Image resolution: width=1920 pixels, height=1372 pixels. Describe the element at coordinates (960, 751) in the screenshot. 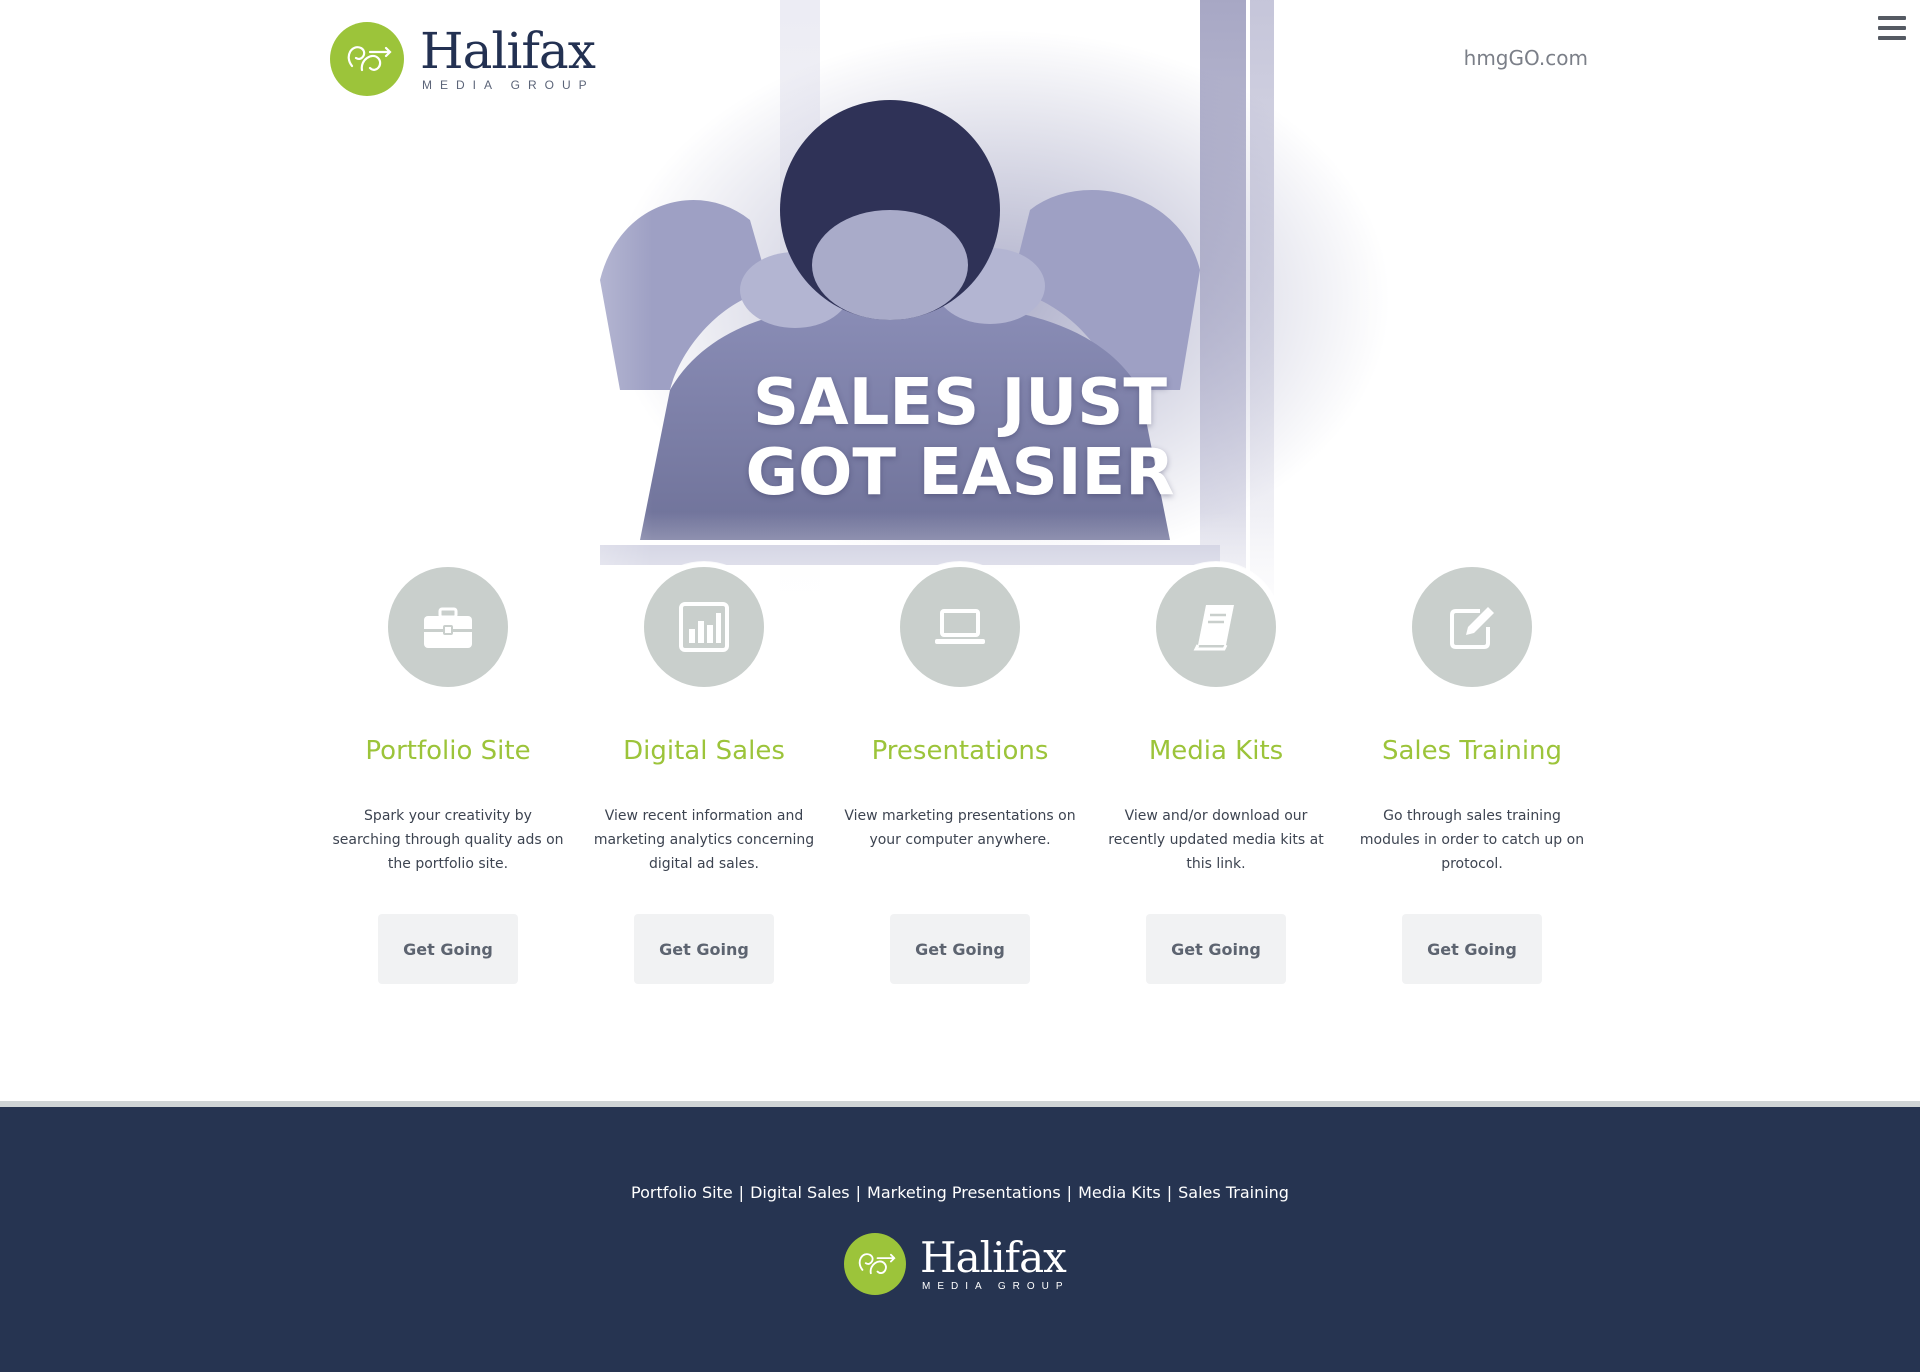

I see `feature-title: Presentations` at that location.